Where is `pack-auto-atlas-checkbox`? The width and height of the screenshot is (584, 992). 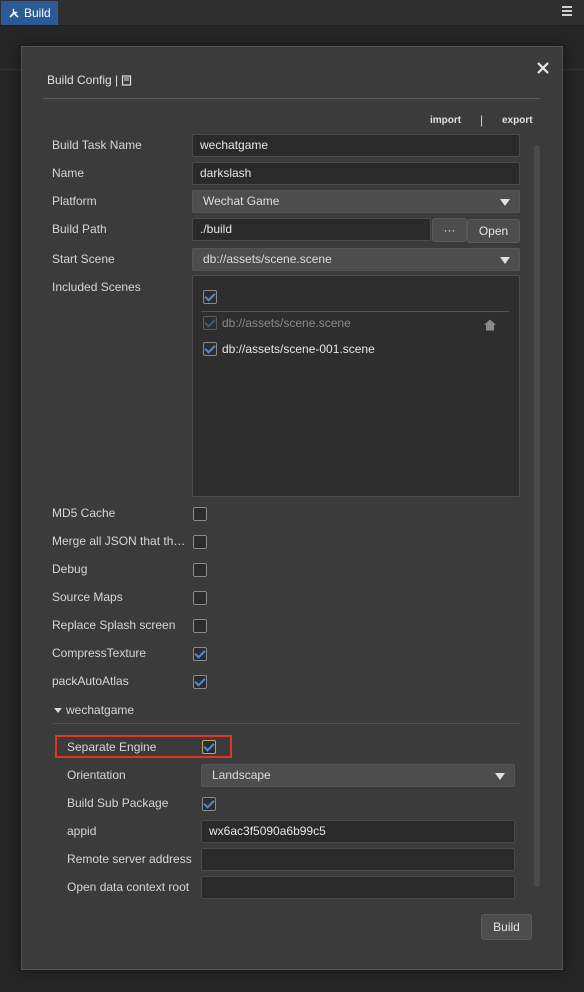
pack-auto-atlas-checkbox is located at coordinates (200, 682).